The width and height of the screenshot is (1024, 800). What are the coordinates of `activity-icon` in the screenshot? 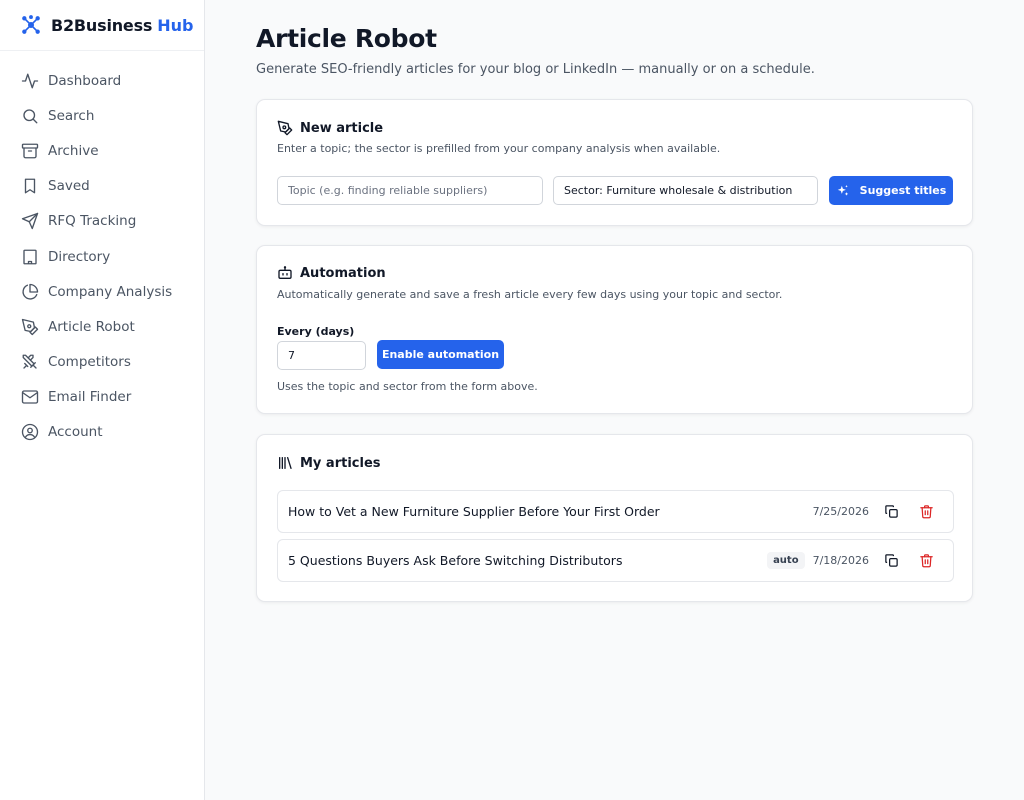 It's located at (30, 81).